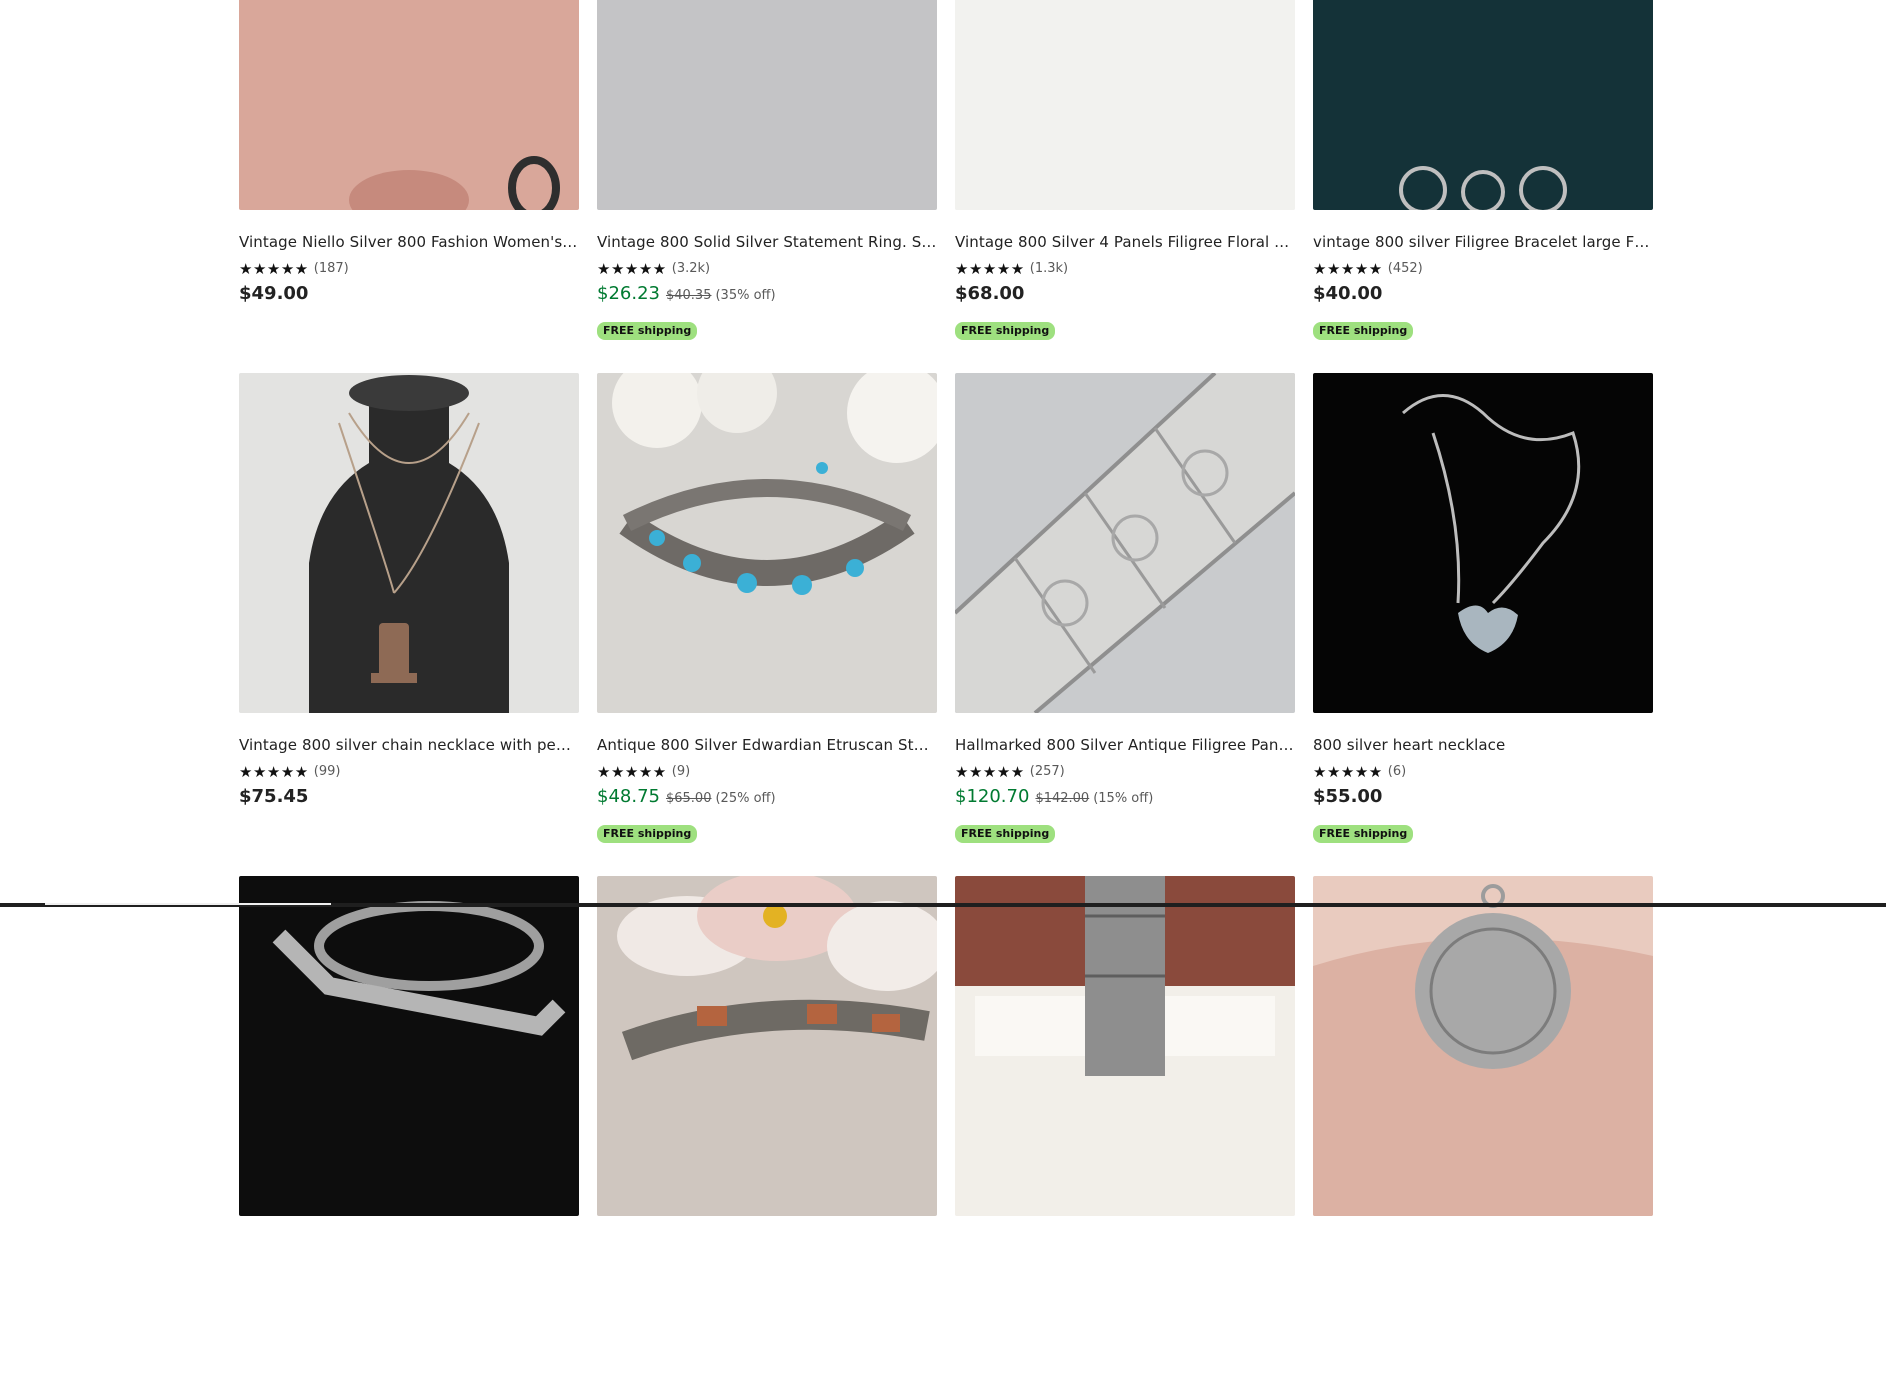 This screenshot has height=1379, width=1886. What do you see at coordinates (1483, 269) in the screenshot?
I see `rating: ★★★★★ (452)` at bounding box center [1483, 269].